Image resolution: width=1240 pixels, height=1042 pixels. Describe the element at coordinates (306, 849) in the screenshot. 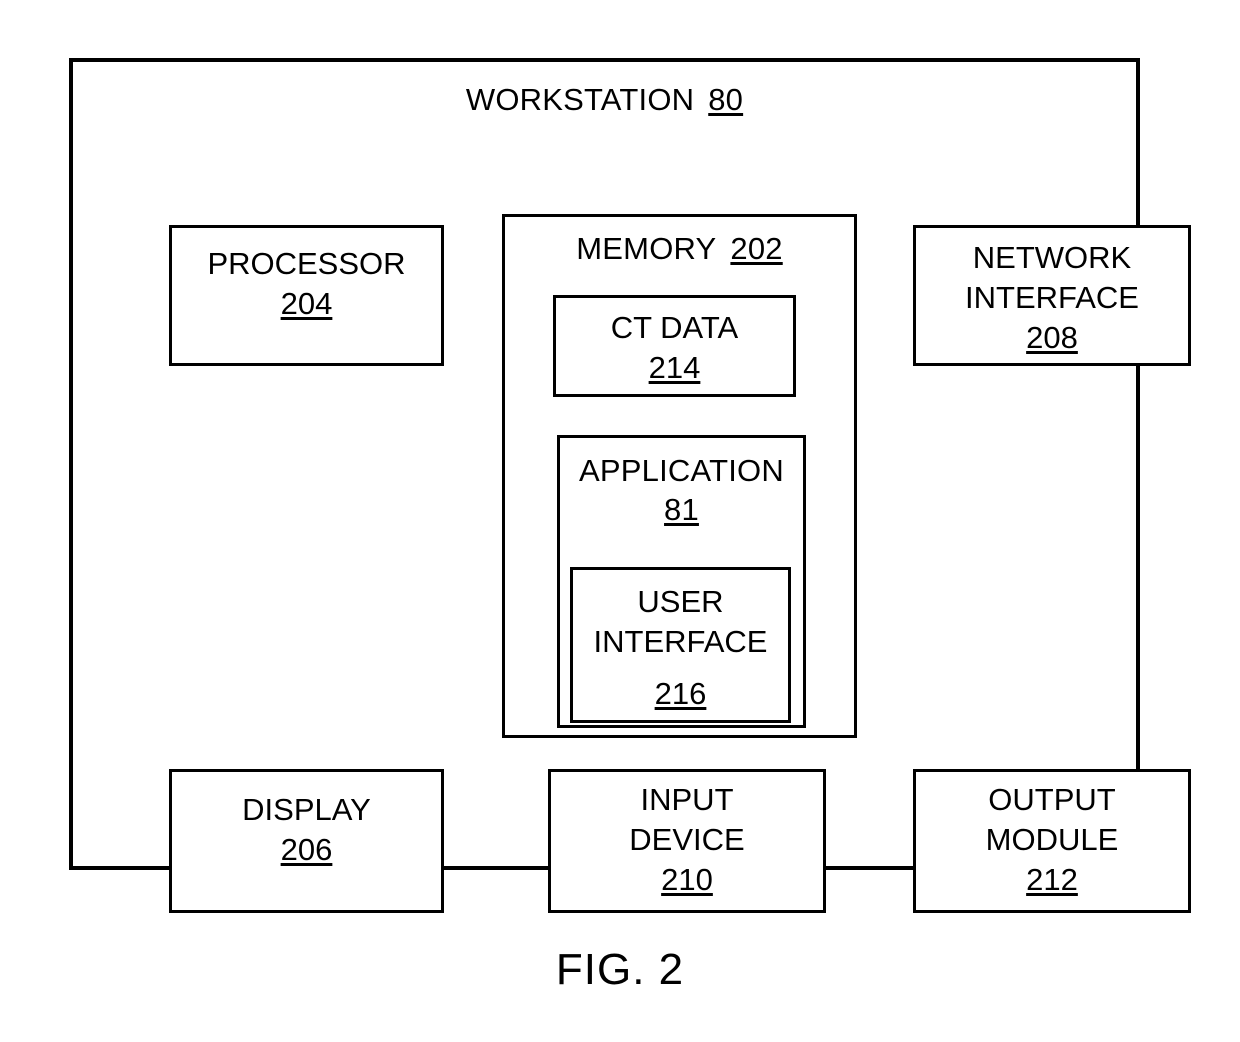

I see `display-reference-number: 206` at that location.